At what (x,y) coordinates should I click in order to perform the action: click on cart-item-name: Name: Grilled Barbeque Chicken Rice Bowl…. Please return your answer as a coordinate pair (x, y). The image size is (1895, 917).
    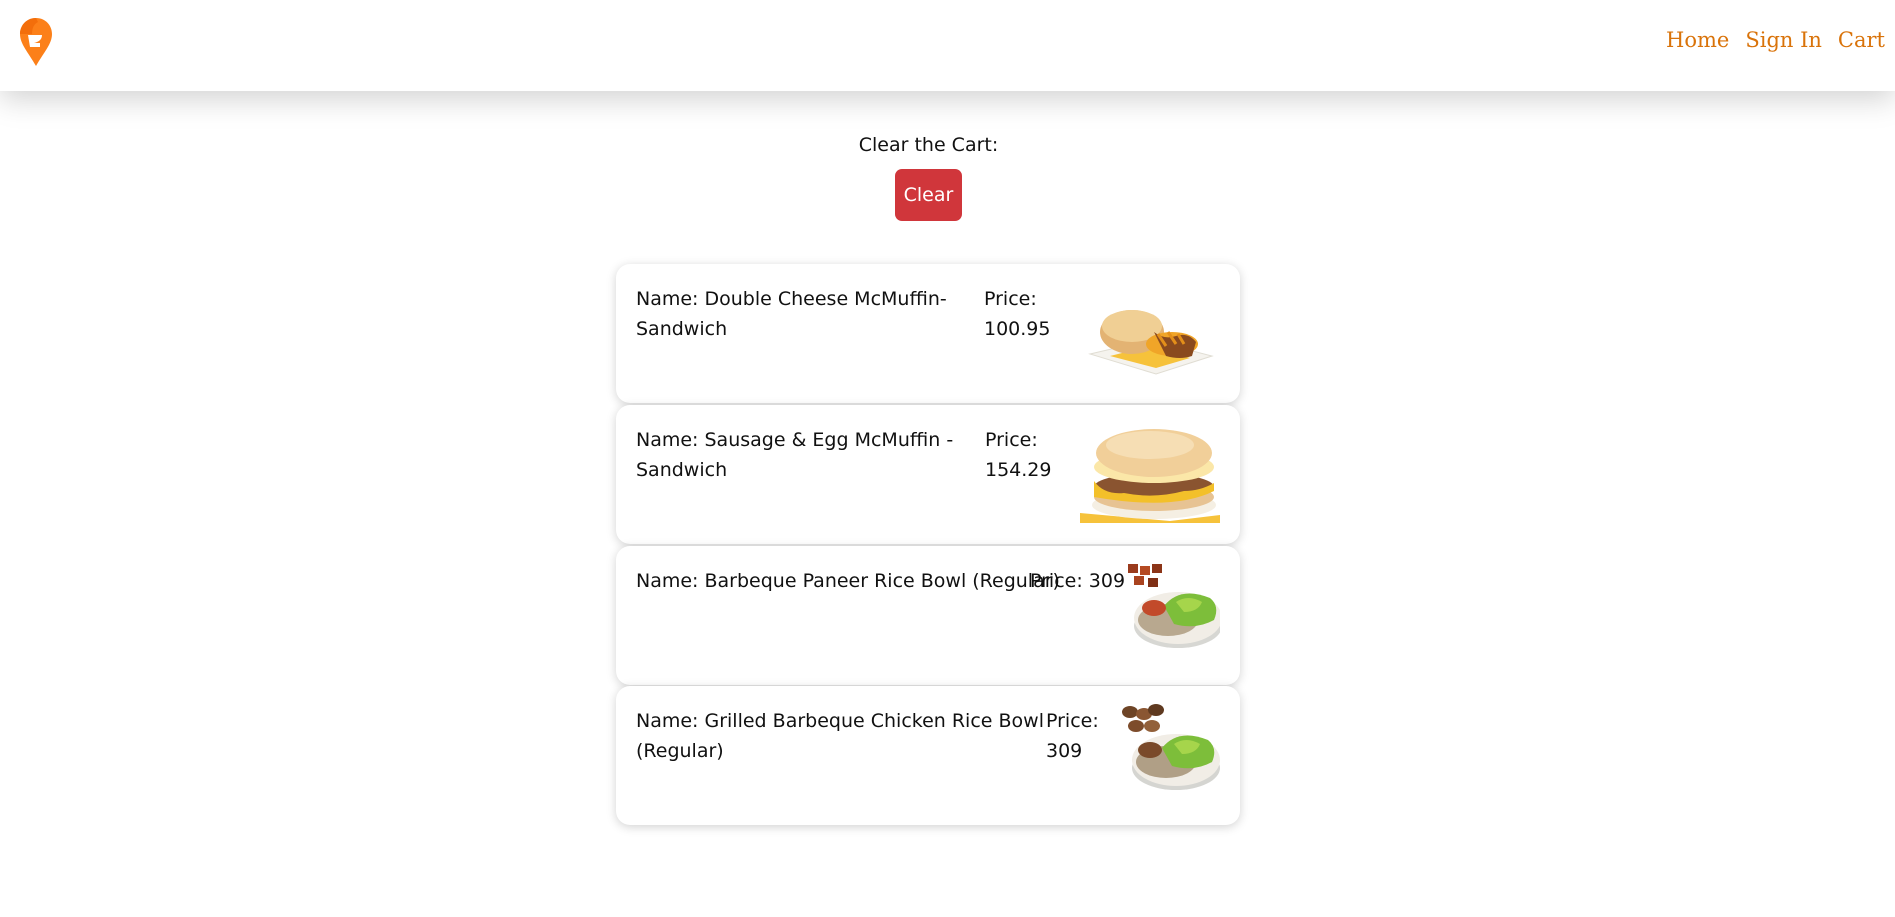
    Looking at the image, I should click on (840, 736).